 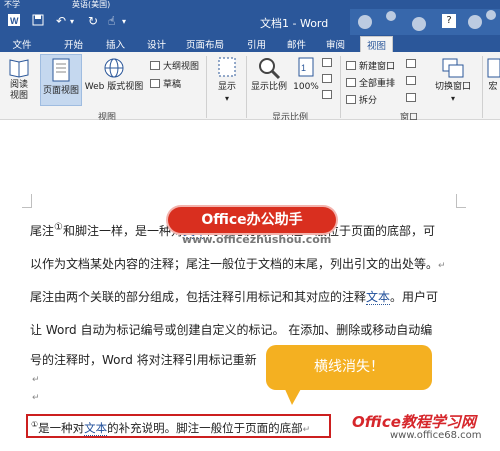 What do you see at coordinates (268, 87) in the screenshot?
I see `zoom-label: 显示比例` at bounding box center [268, 87].